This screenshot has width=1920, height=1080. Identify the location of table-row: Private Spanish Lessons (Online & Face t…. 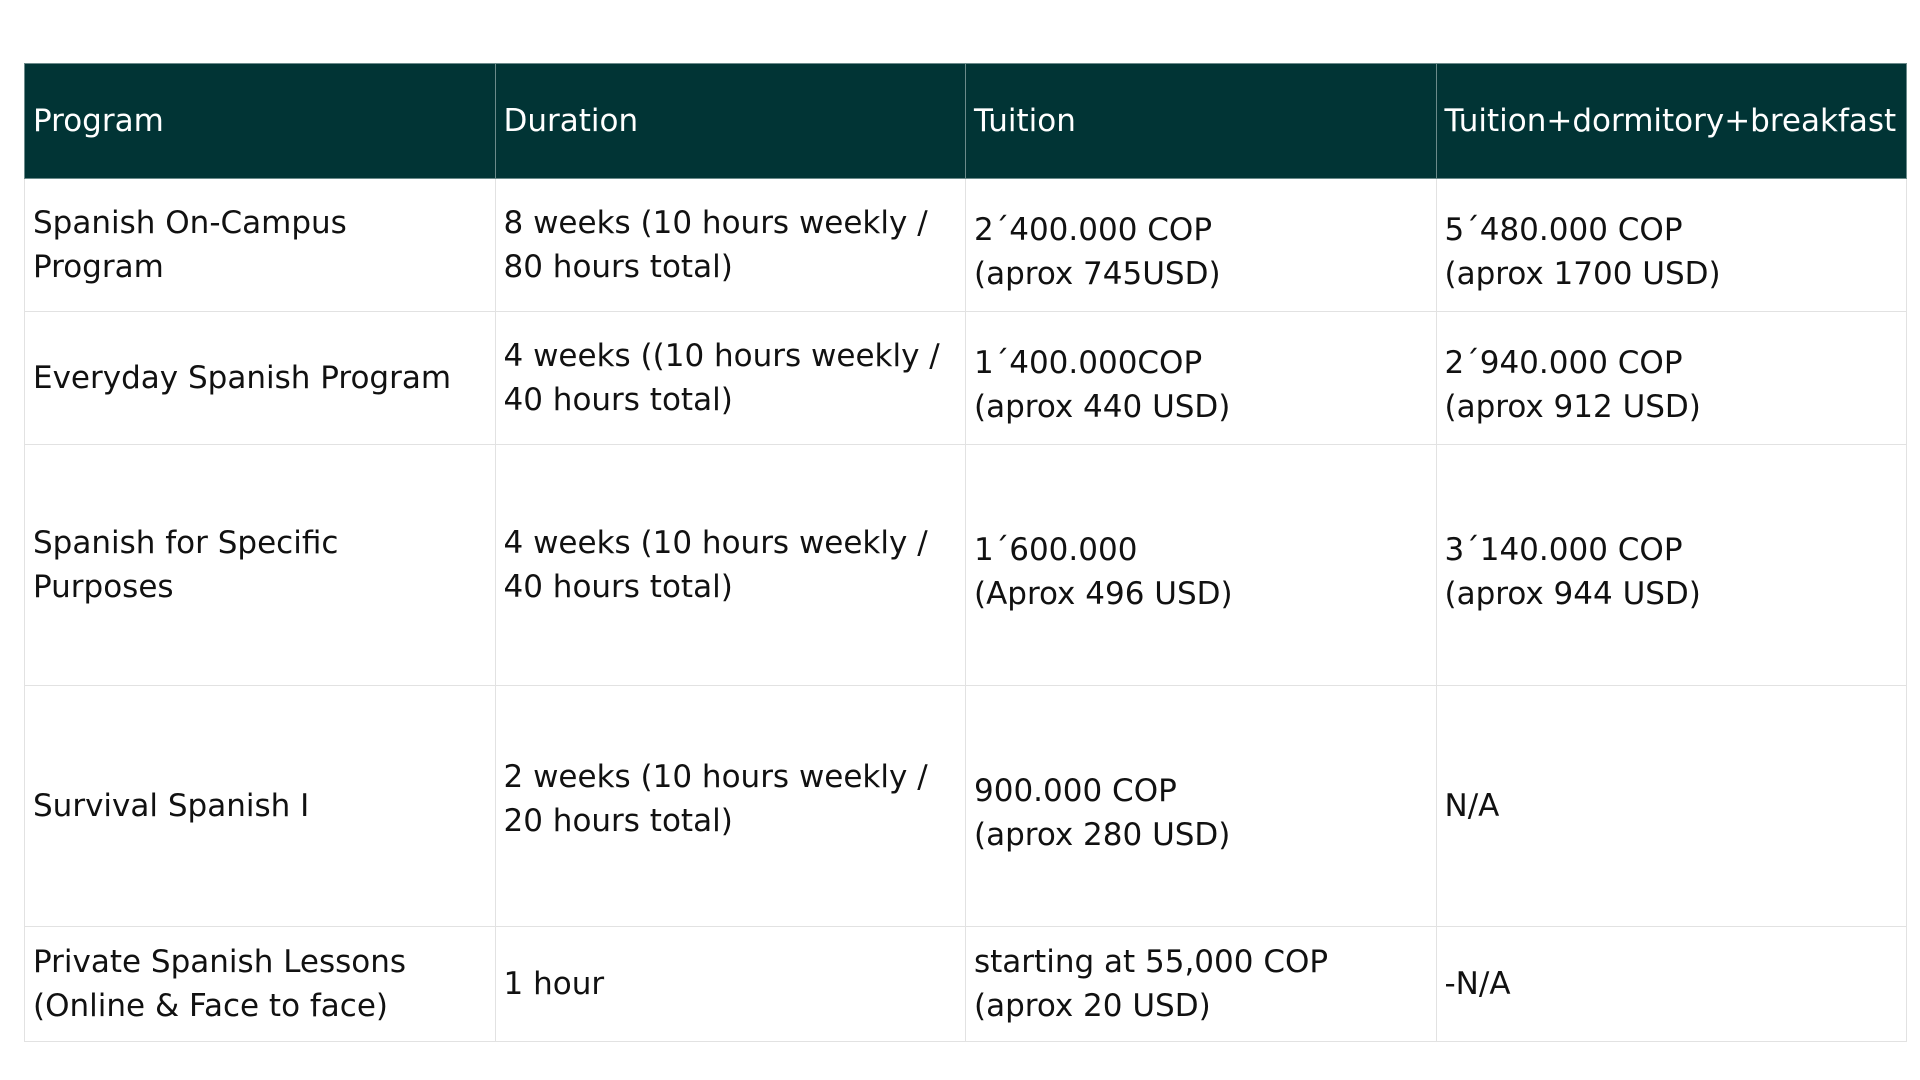
(965, 984).